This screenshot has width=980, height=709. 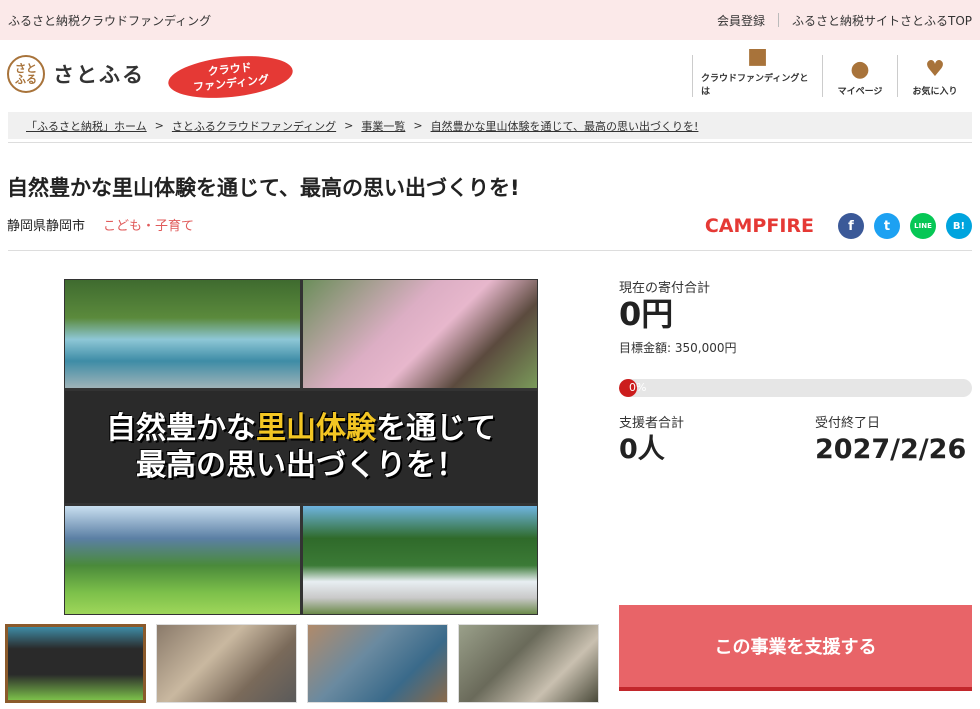 I want to click on progress-percent: 0%, so click(x=638, y=387).